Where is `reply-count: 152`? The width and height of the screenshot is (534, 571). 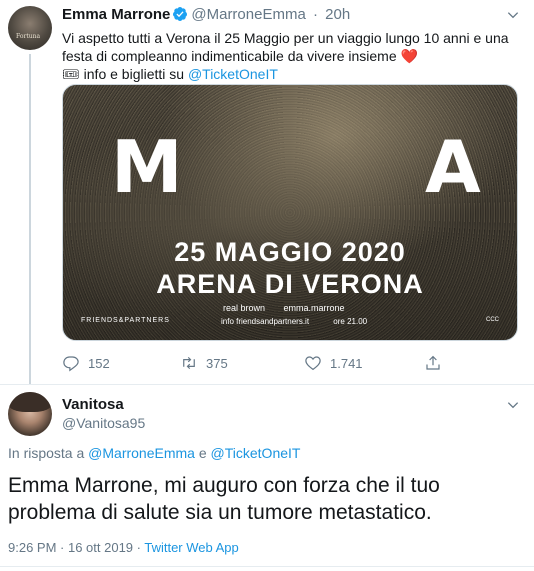 reply-count: 152 is located at coordinates (99, 363).